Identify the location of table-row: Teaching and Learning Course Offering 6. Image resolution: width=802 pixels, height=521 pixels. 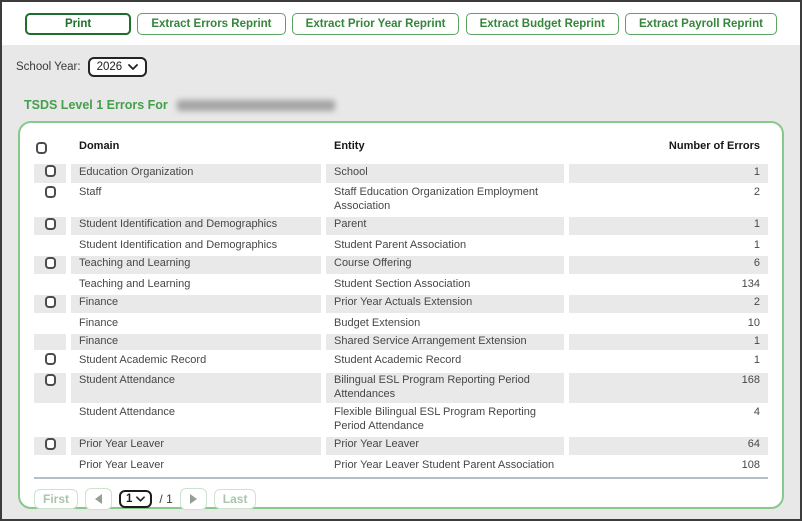
(401, 264).